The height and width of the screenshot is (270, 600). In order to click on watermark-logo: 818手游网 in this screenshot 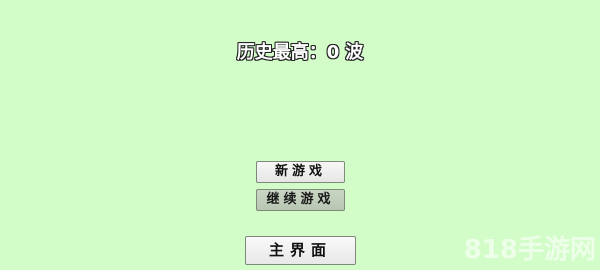, I will do `click(529, 250)`.